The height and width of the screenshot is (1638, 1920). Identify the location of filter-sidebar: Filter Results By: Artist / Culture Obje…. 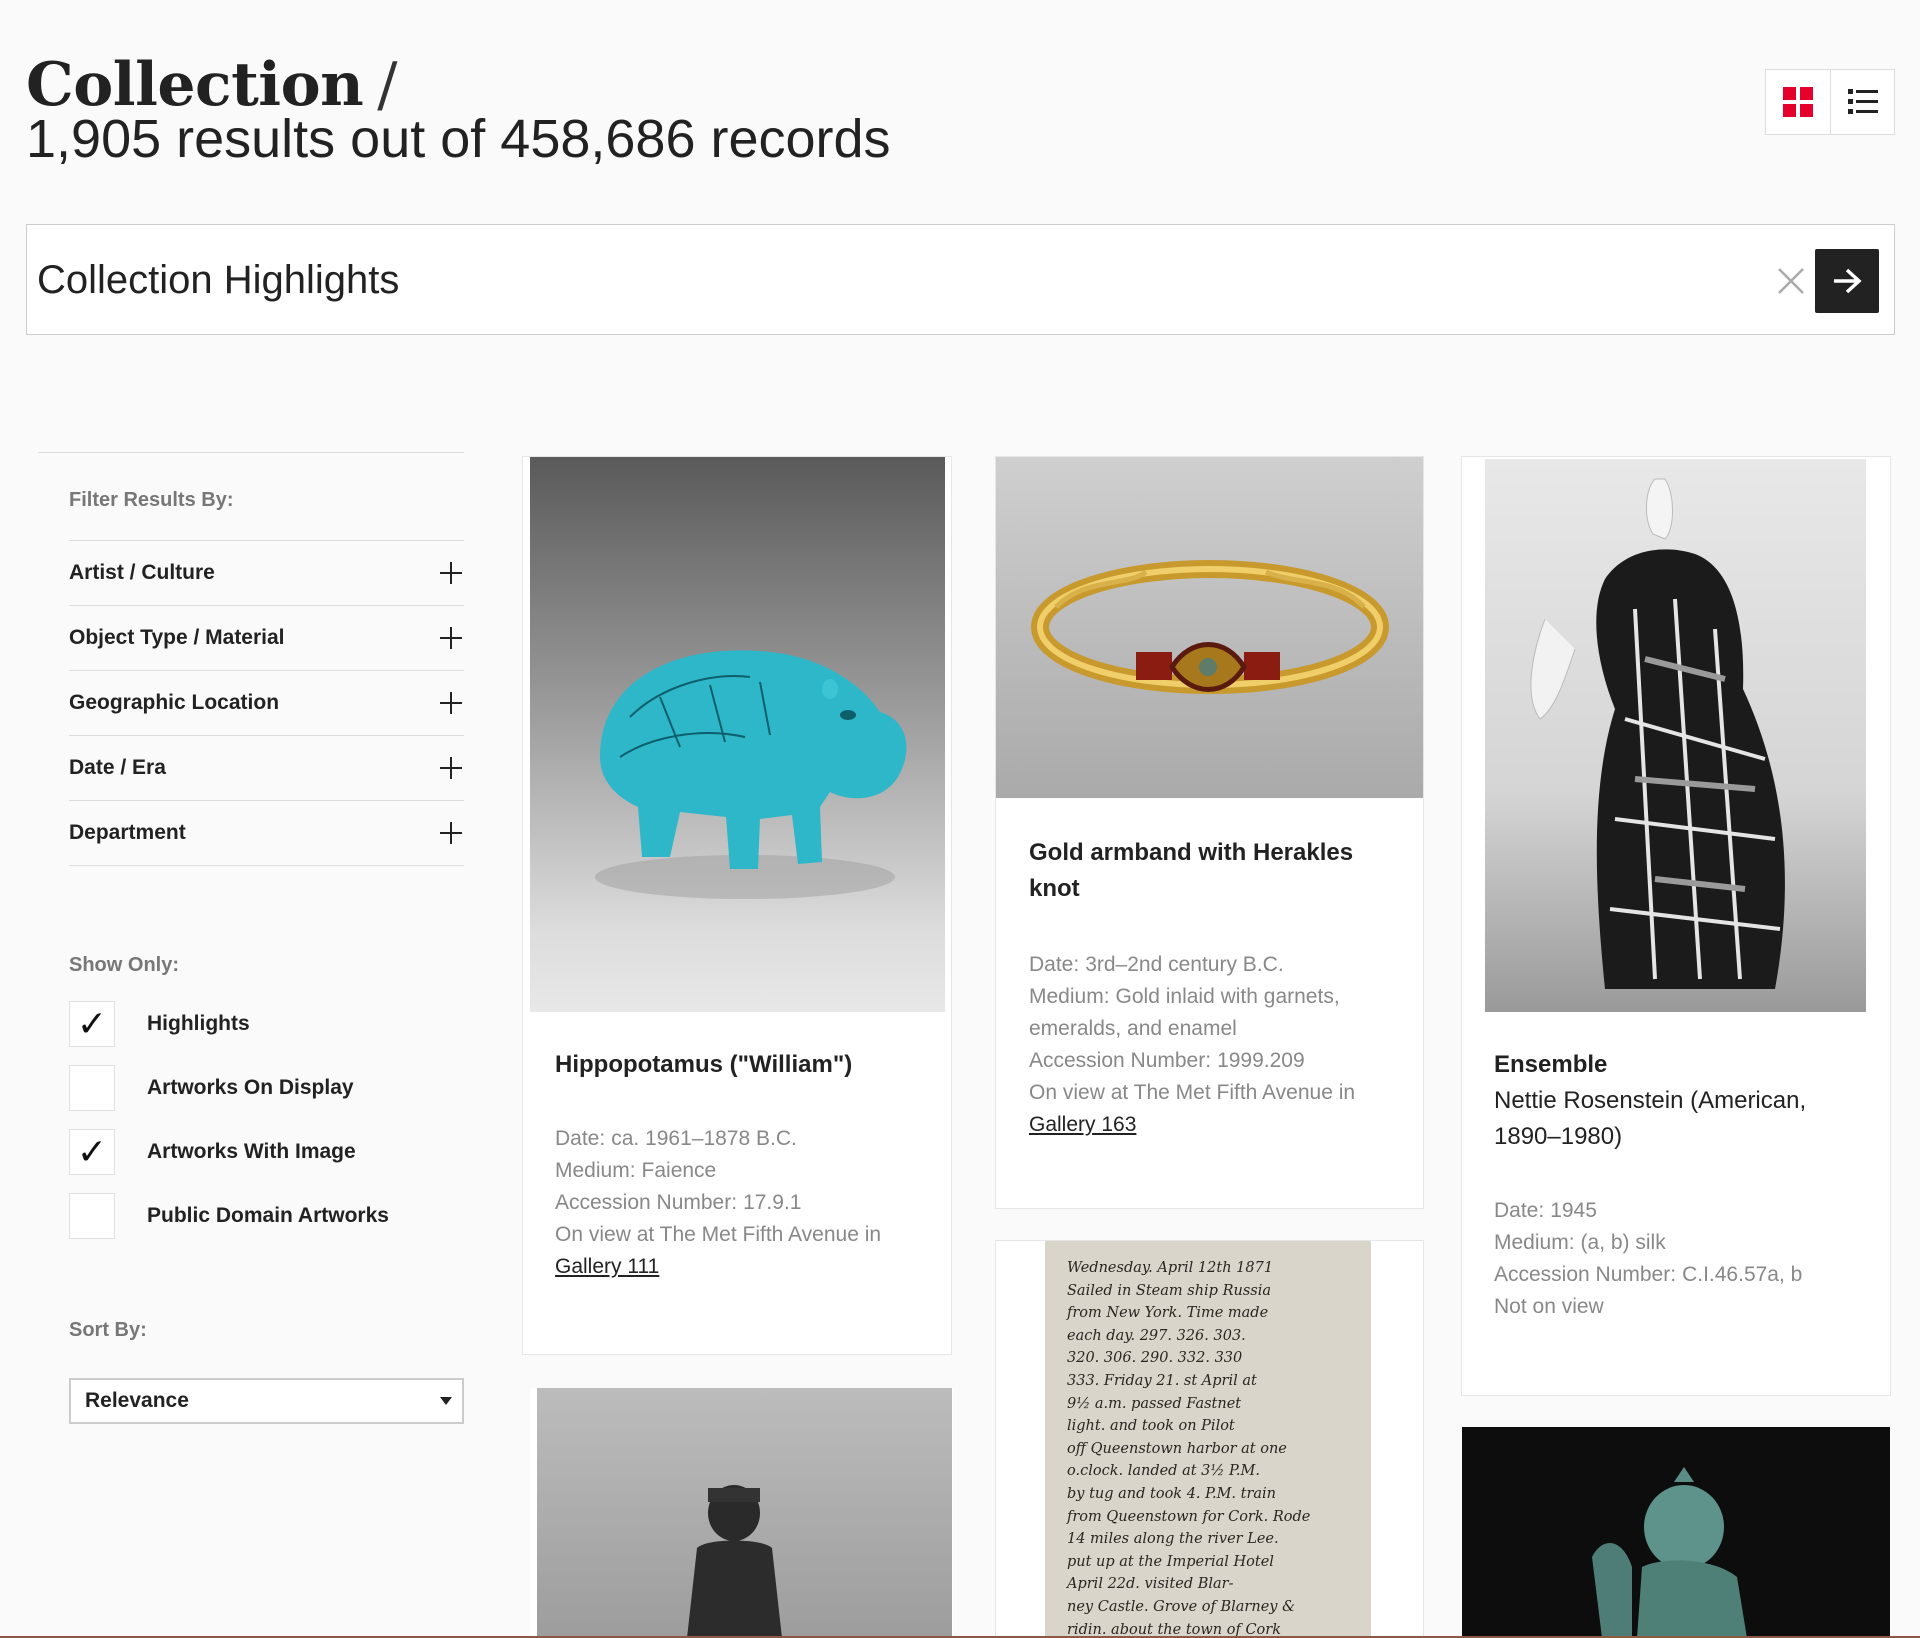
(251, 938).